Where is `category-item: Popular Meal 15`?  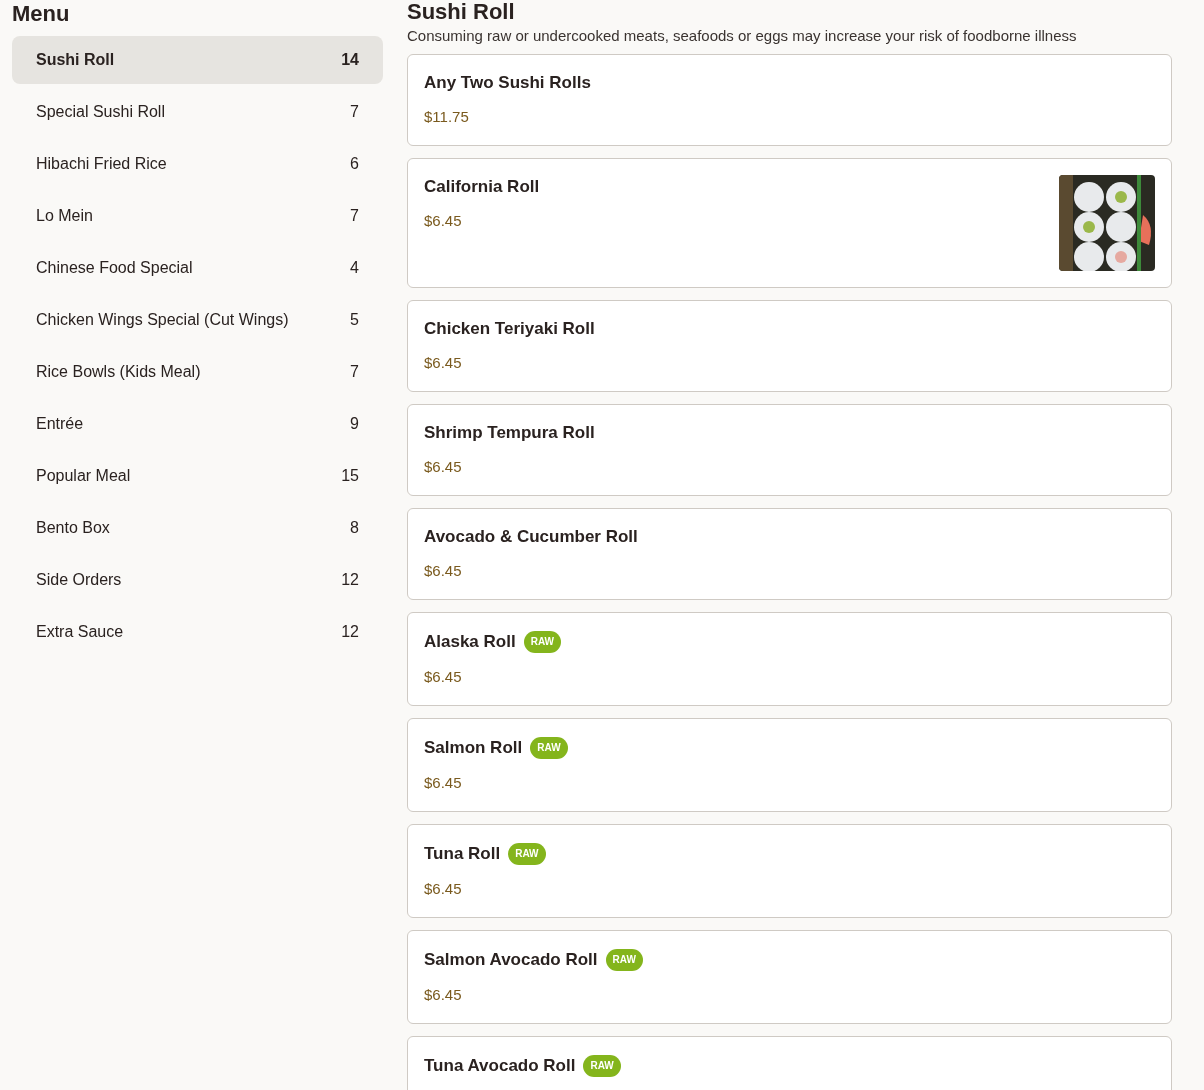
category-item: Popular Meal 15 is located at coordinates (197, 476).